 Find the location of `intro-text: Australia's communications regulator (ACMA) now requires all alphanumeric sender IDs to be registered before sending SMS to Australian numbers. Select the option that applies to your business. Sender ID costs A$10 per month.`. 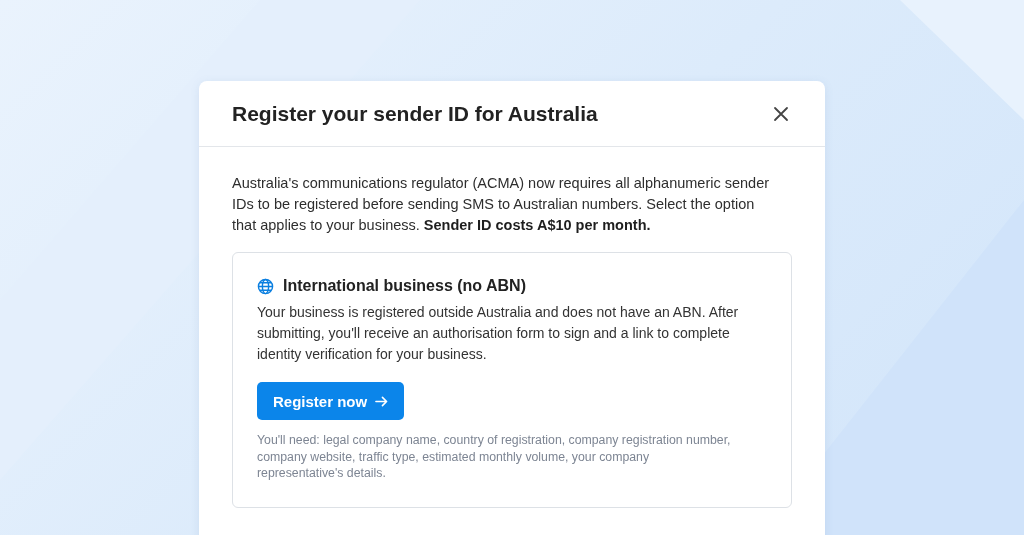

intro-text: Australia's communications regulator (ACMA) now requires all alphanumeric sender IDs to be registered before sending SMS to Australian numbers. Select the option that applies to your business. Sender ID costs A$10 per month. is located at coordinates (501, 204).